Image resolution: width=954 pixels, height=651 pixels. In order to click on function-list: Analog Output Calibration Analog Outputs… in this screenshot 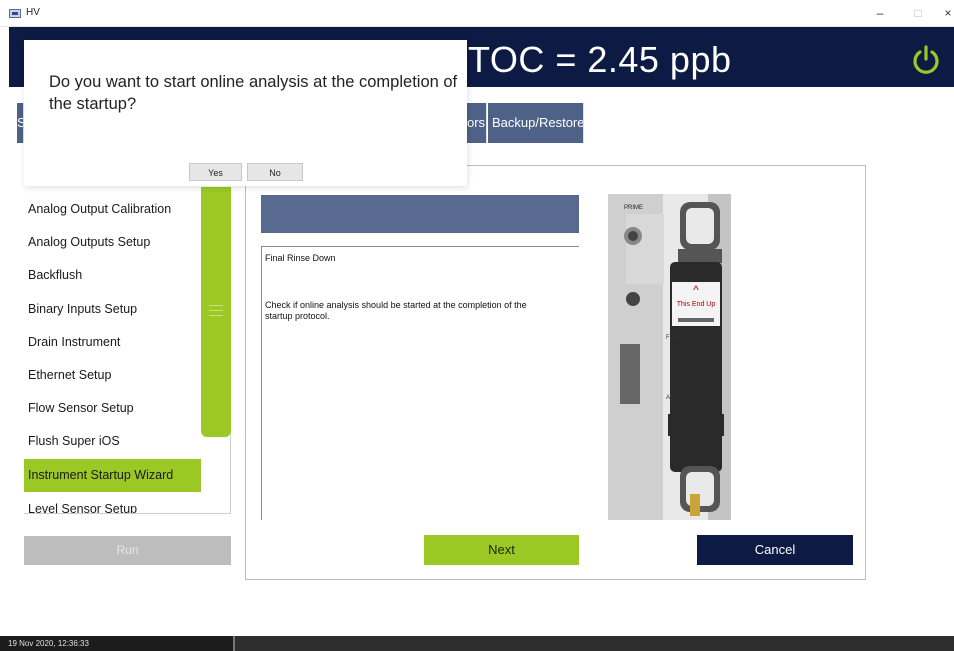, I will do `click(127, 350)`.